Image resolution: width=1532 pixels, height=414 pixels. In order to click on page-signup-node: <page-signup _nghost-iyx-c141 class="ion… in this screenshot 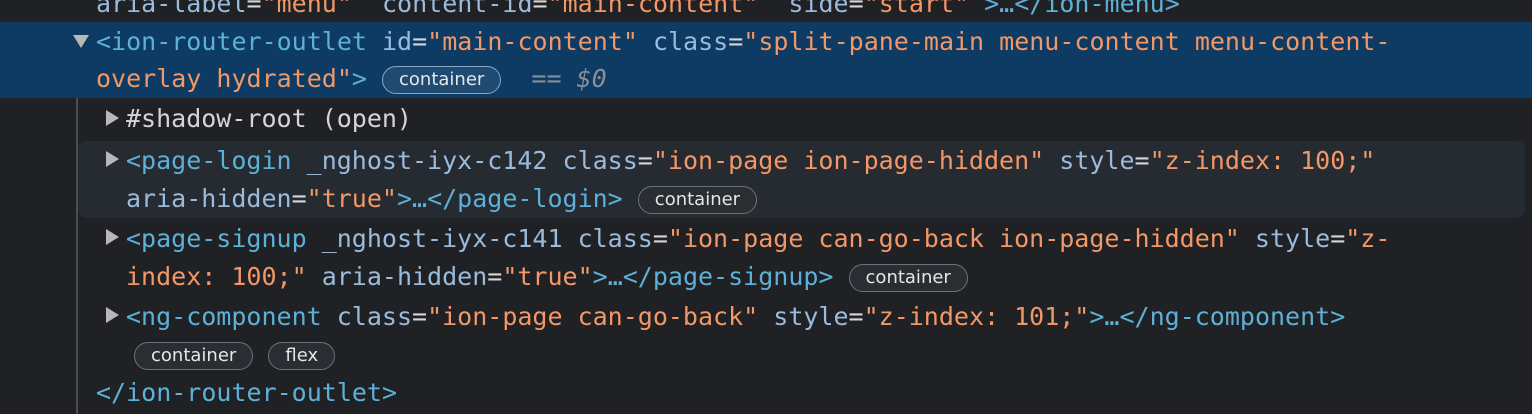, I will do `click(758, 239)`.